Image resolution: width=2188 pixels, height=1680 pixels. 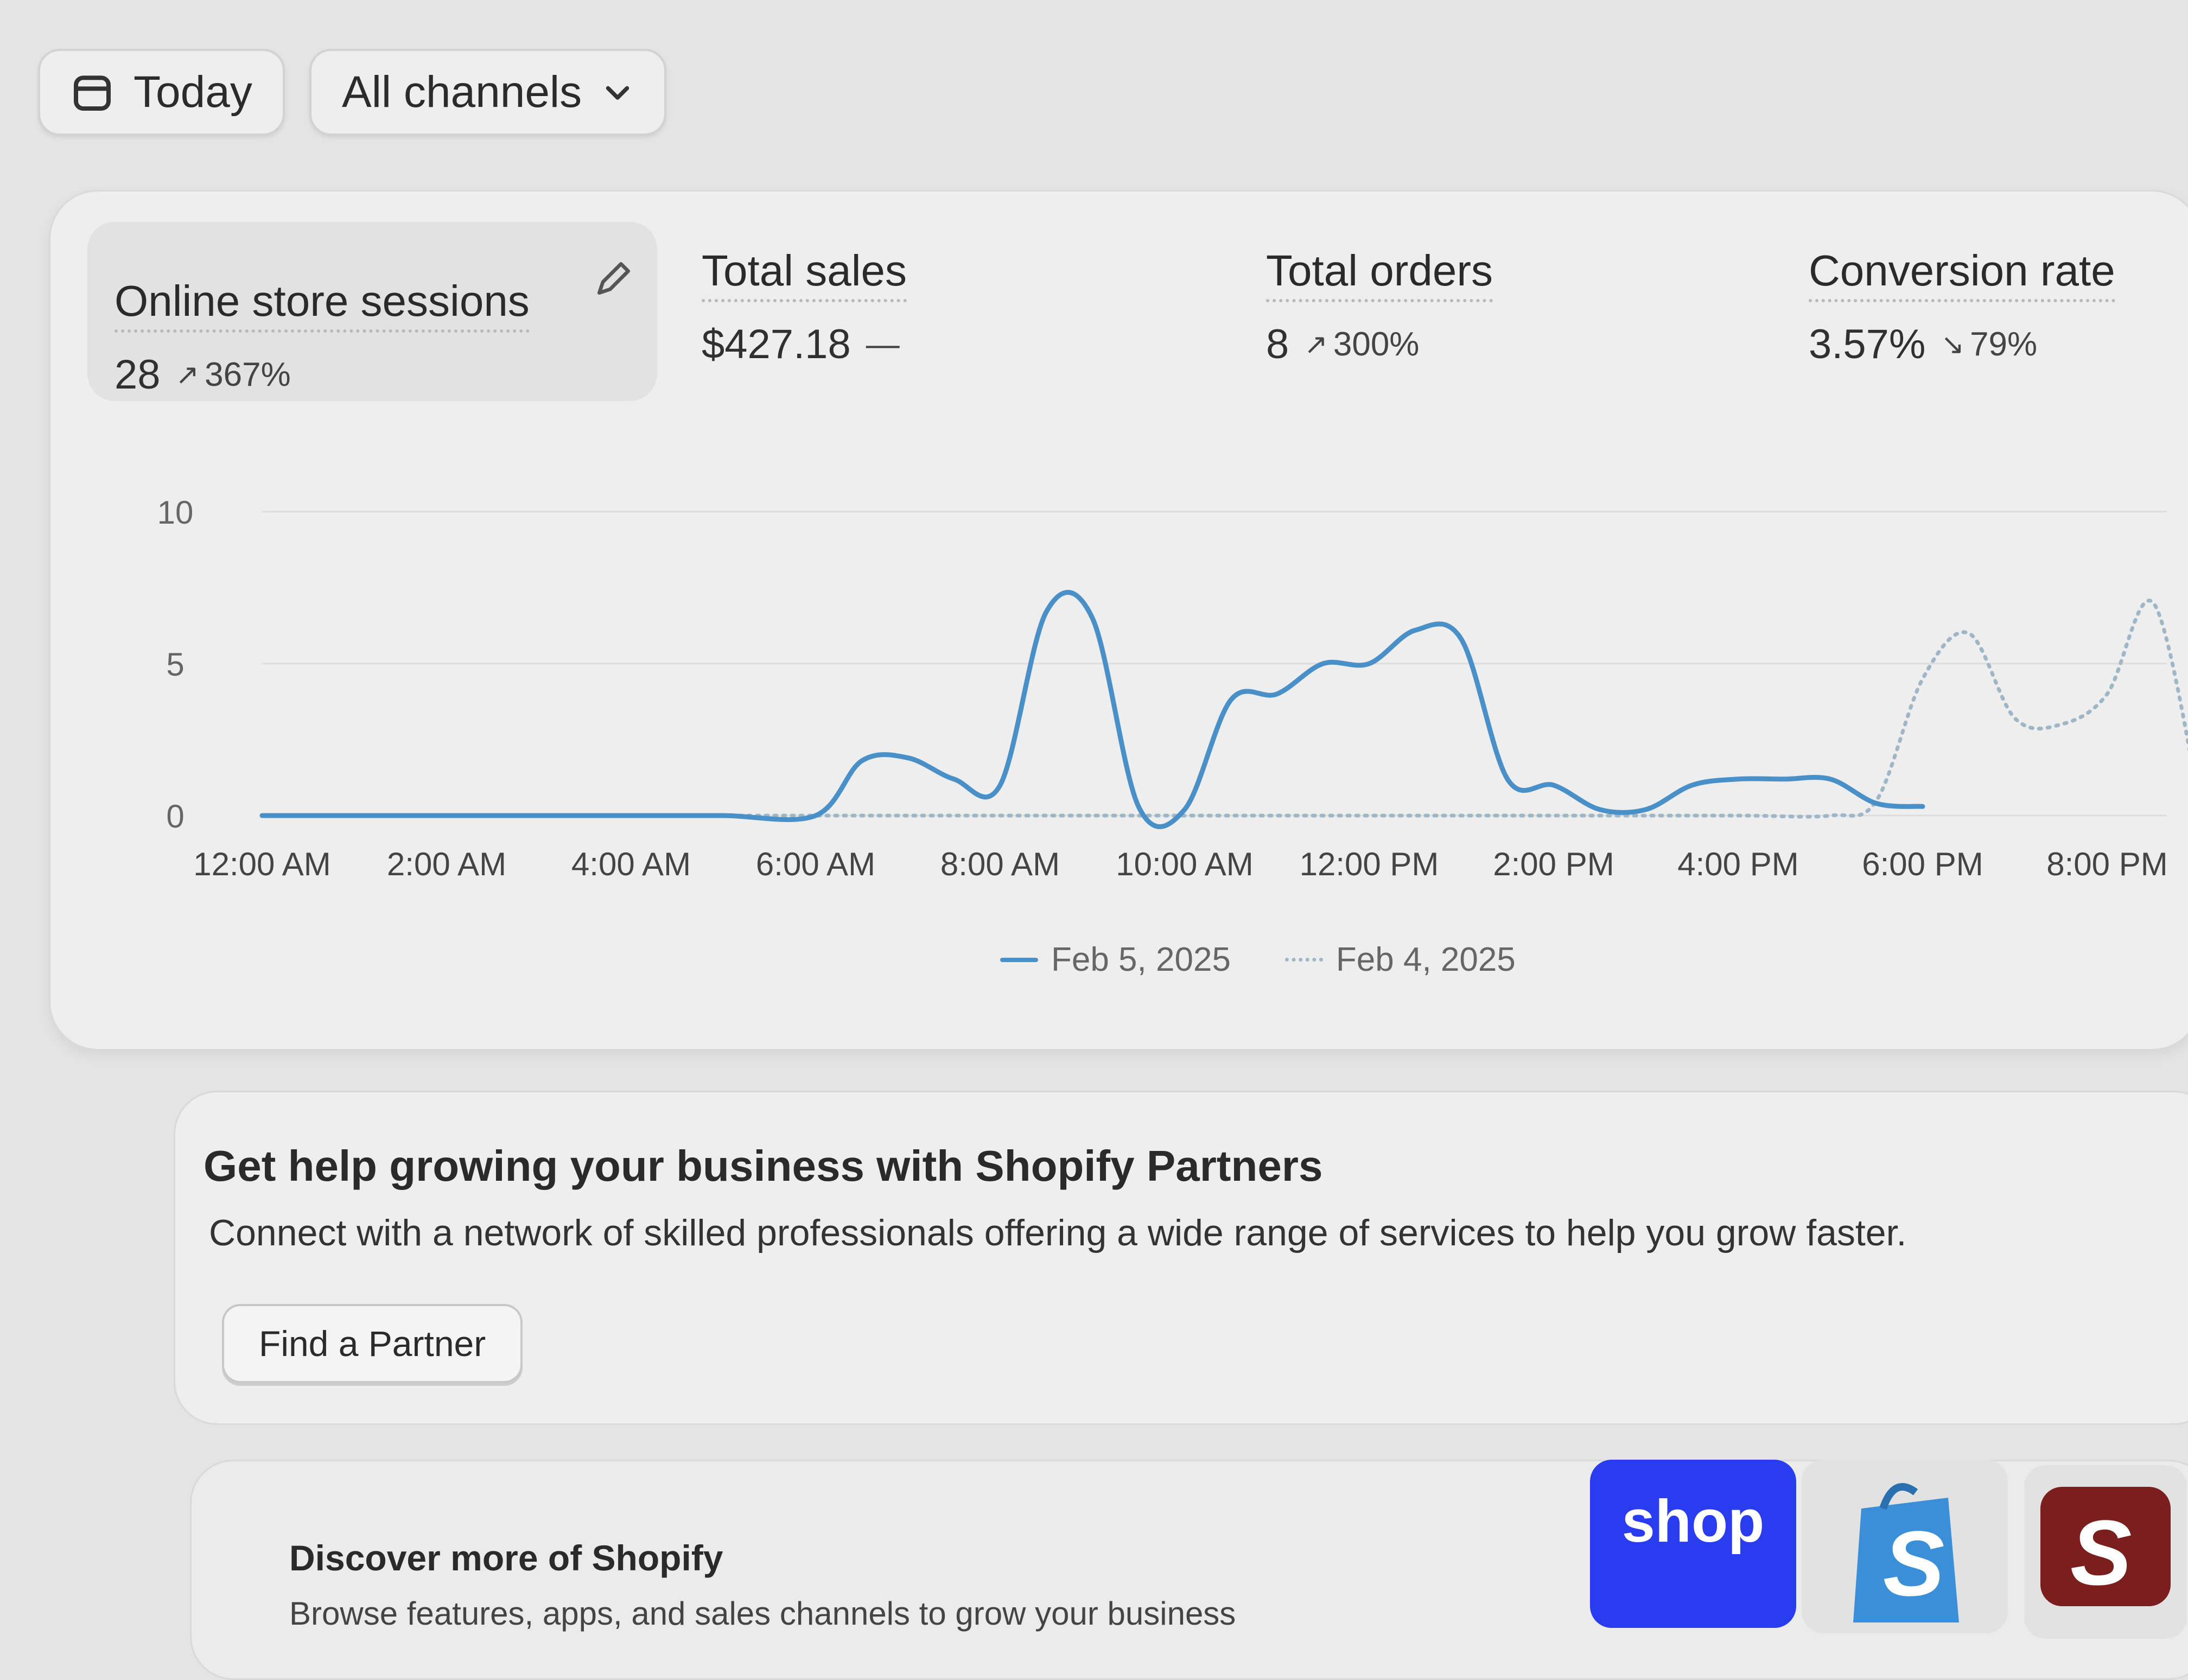 I want to click on calendar-icon, so click(x=92, y=92).